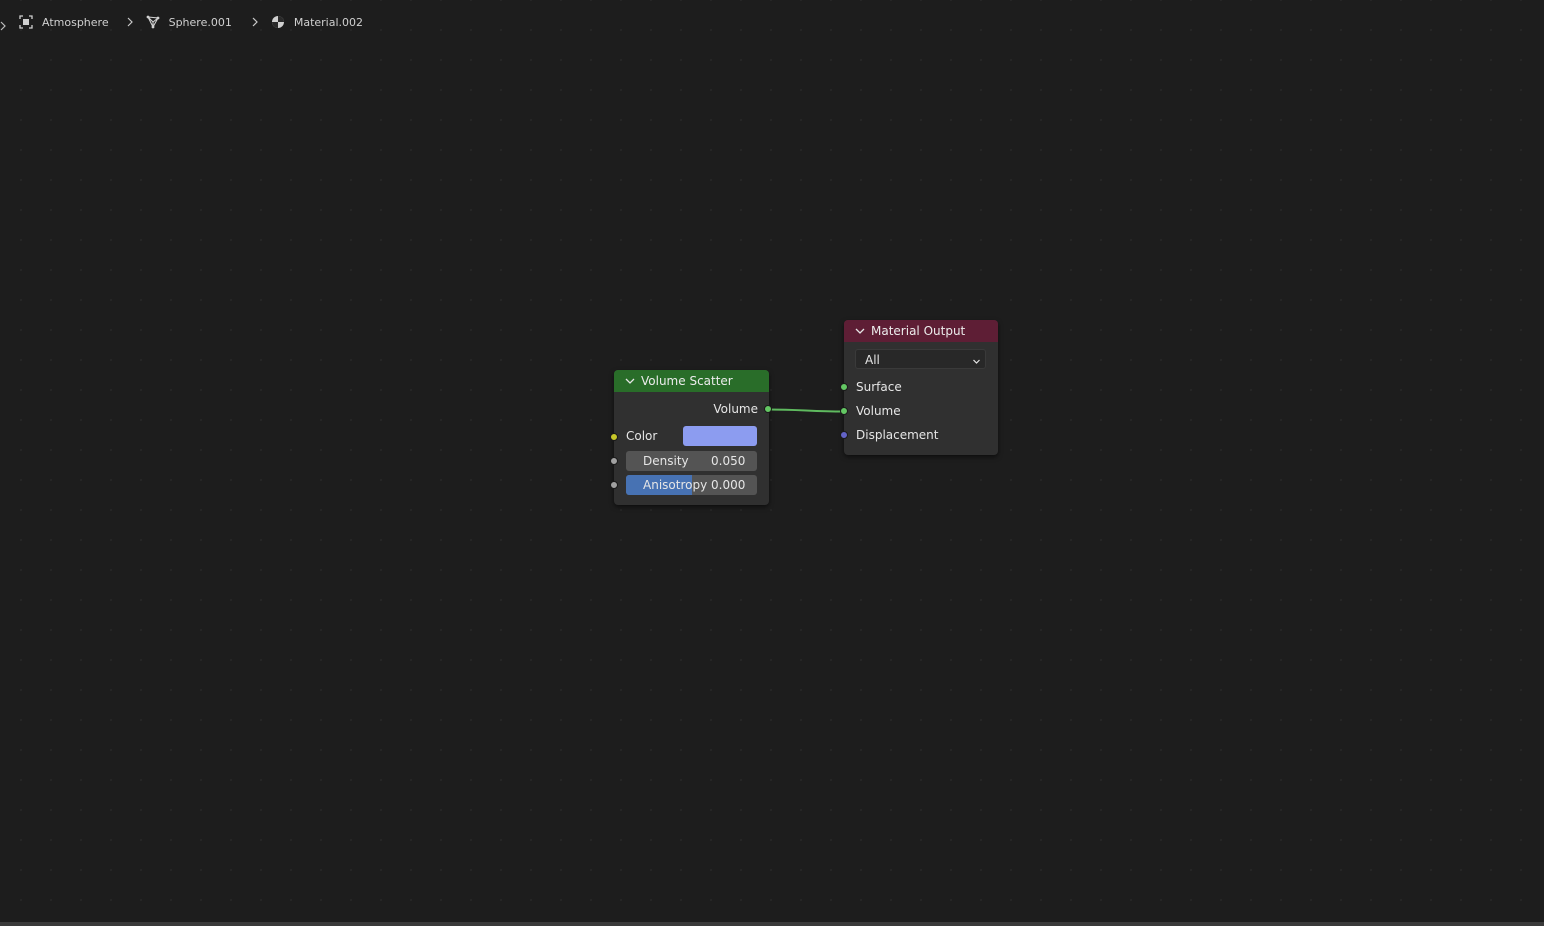  I want to click on target-selected: All, so click(872, 360).